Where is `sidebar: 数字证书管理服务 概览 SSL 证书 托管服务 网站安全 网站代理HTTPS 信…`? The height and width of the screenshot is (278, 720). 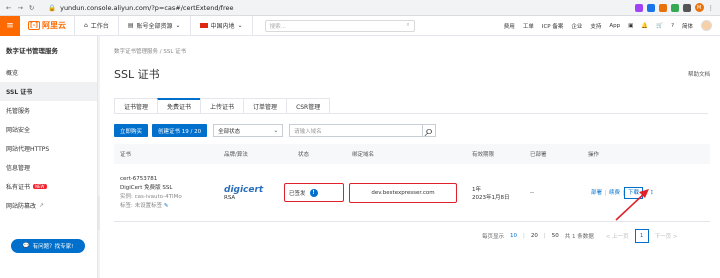 sidebar: 数字证书管理服务 概览 SSL 证书 托管服务 网站安全 网站代理HTTPS 信… is located at coordinates (49, 157).